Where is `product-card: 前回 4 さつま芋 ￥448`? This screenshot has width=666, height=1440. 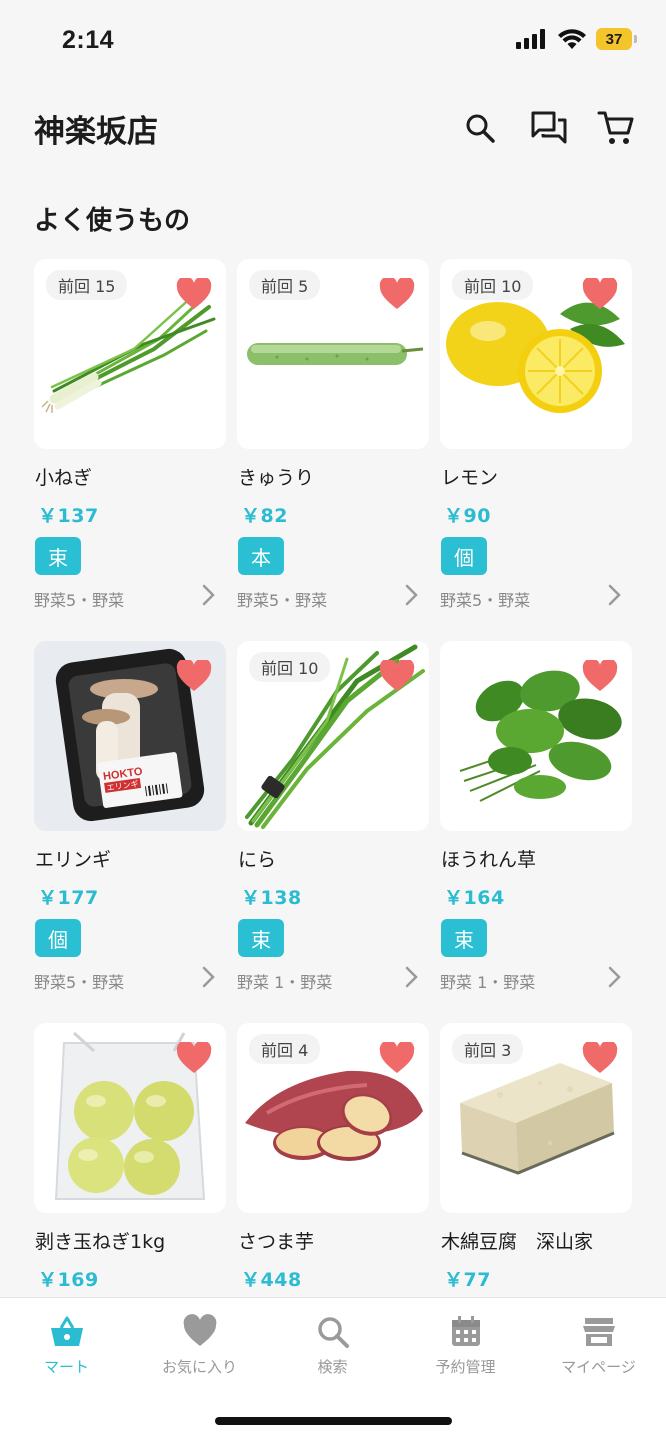 product-card: 前回 4 さつま芋 ￥448 is located at coordinates (333, 1157).